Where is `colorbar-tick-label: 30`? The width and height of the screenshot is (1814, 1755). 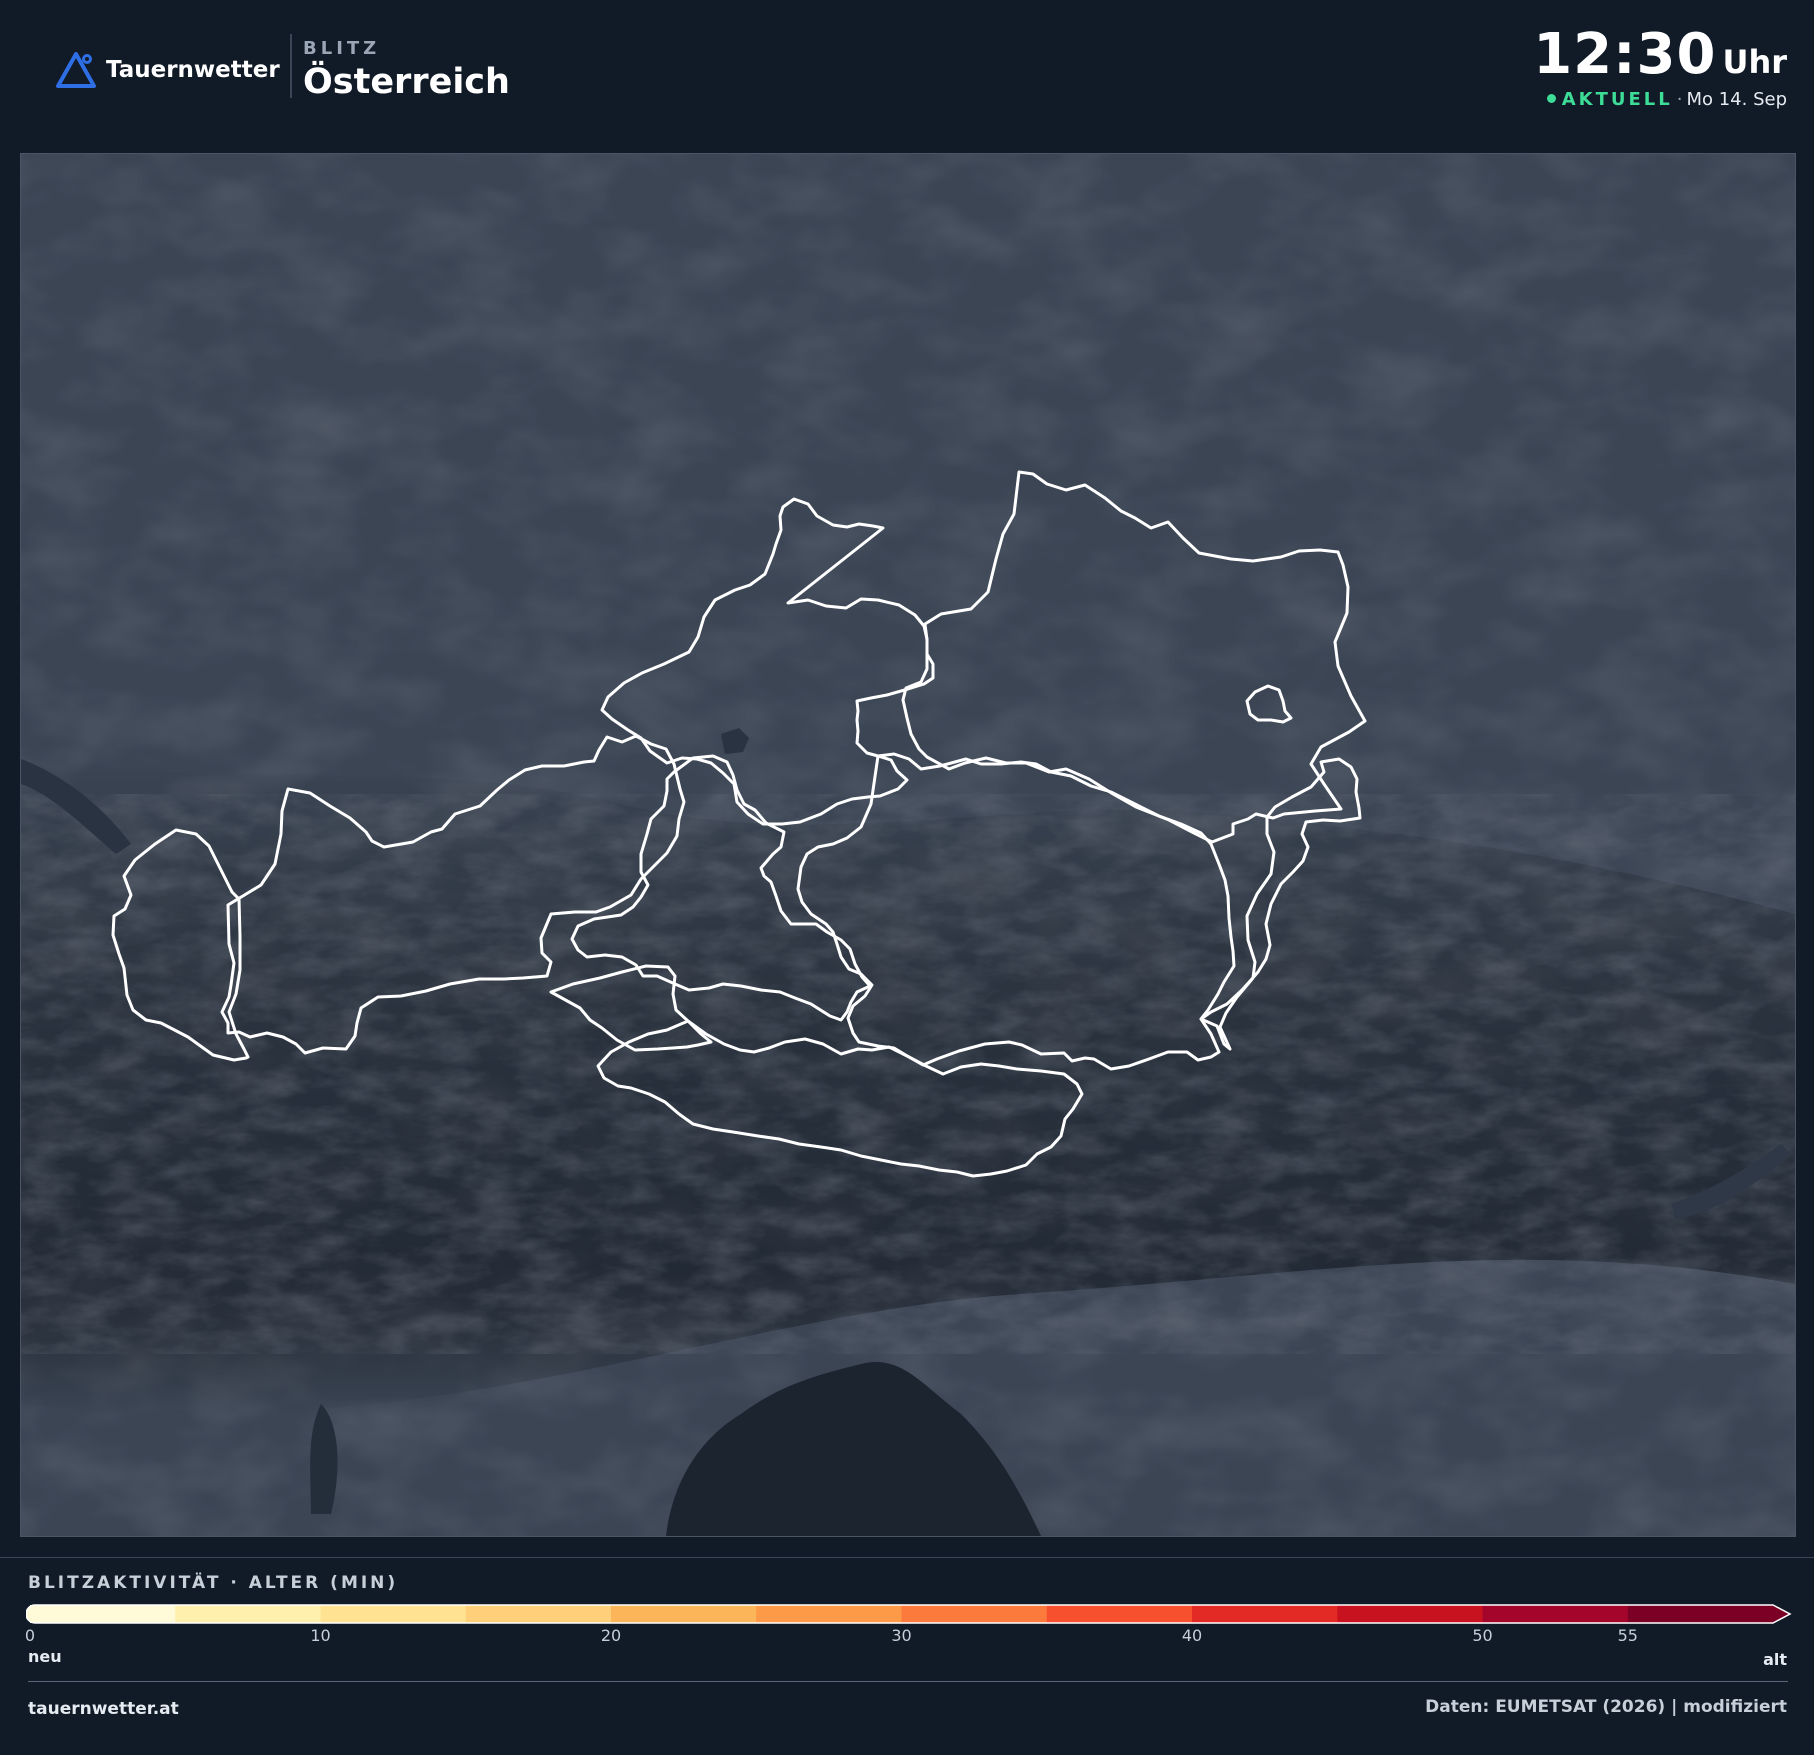 colorbar-tick-label: 30 is located at coordinates (901, 1635).